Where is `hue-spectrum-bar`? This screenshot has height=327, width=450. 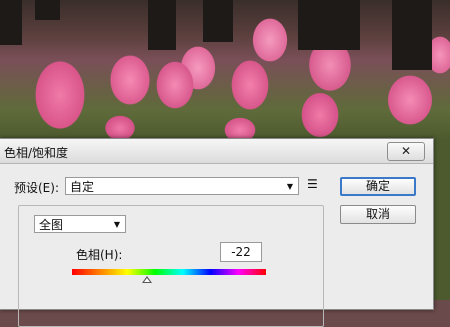 hue-spectrum-bar is located at coordinates (169, 272).